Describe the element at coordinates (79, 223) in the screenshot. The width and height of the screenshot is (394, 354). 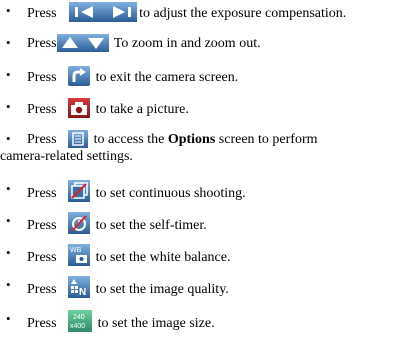
I see `self-timer-icon` at that location.